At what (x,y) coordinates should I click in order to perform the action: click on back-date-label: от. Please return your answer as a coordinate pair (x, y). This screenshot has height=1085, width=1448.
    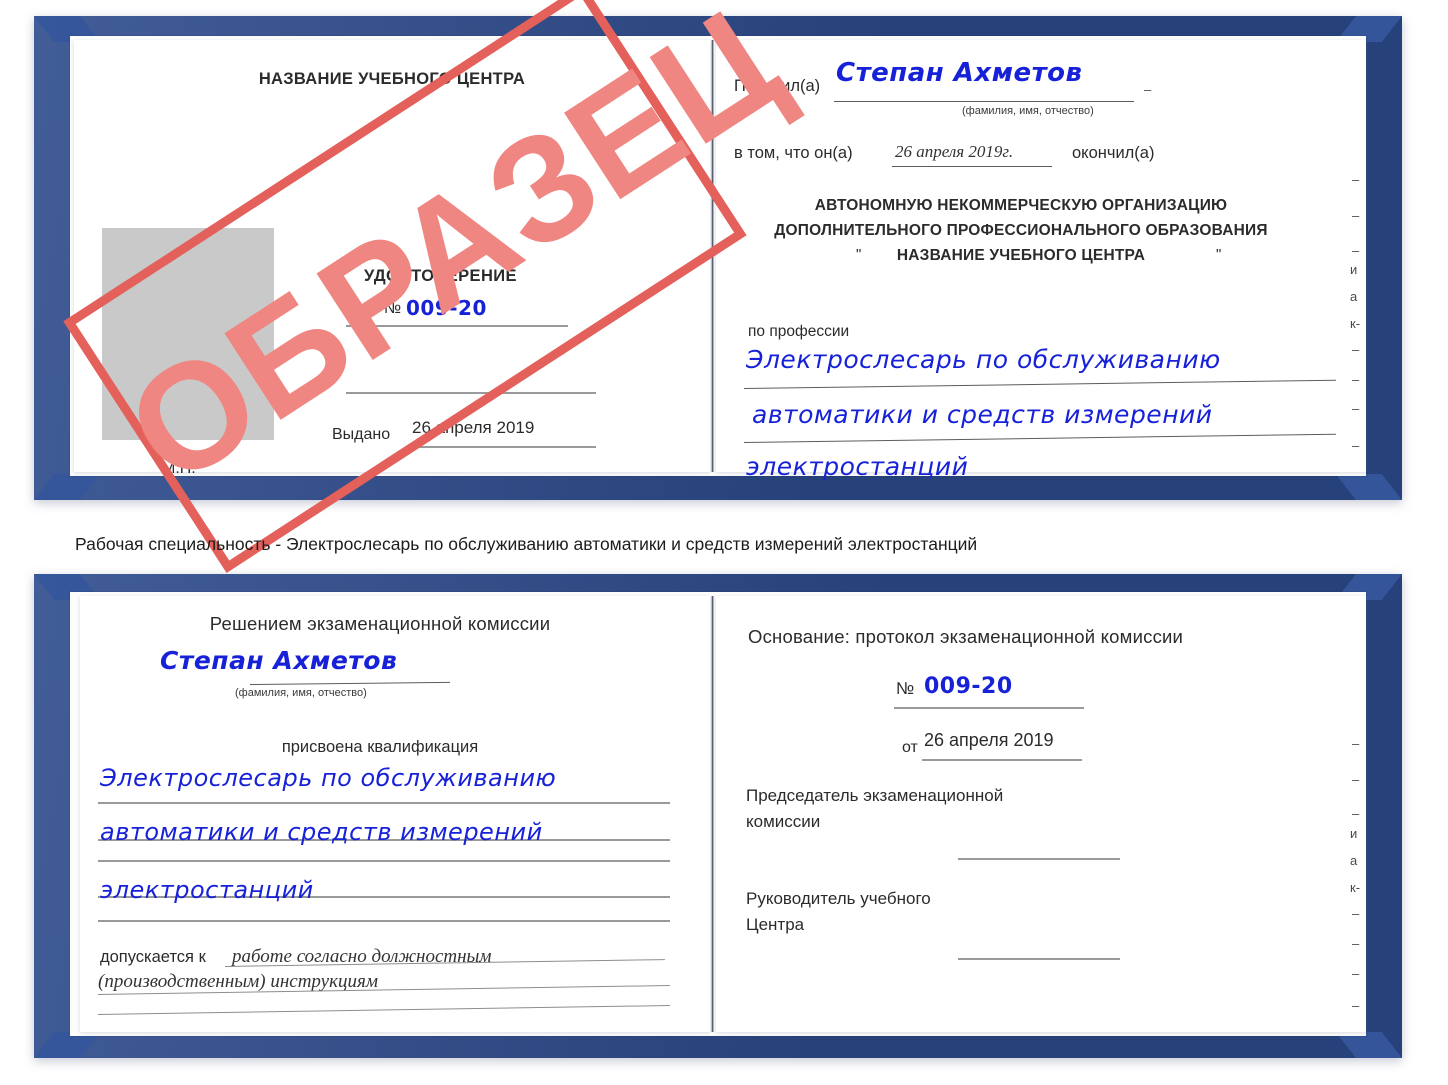
    Looking at the image, I should click on (910, 747).